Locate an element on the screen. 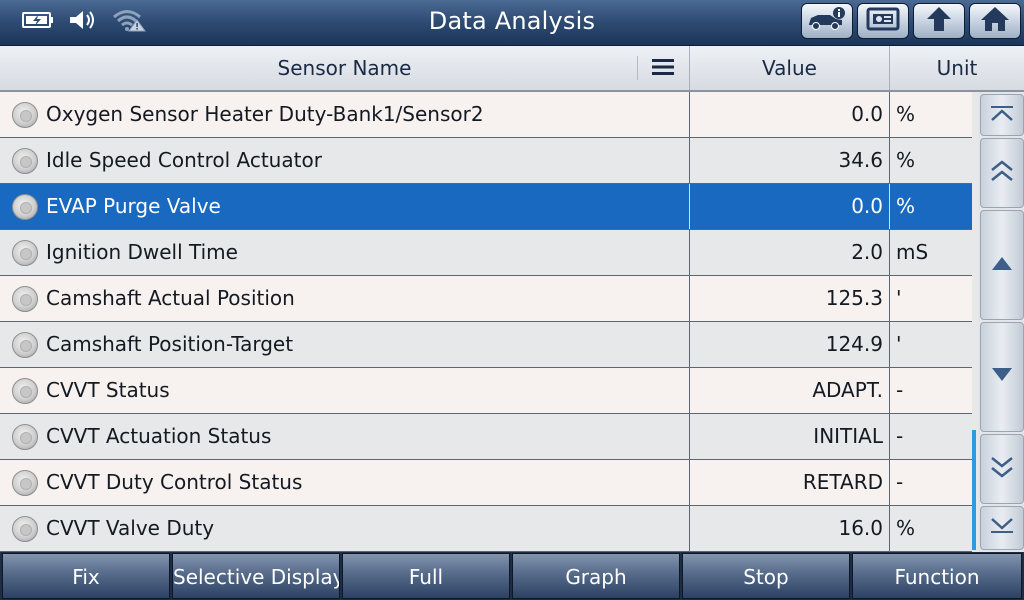  sensor-unit: mS is located at coordinates (912, 252).